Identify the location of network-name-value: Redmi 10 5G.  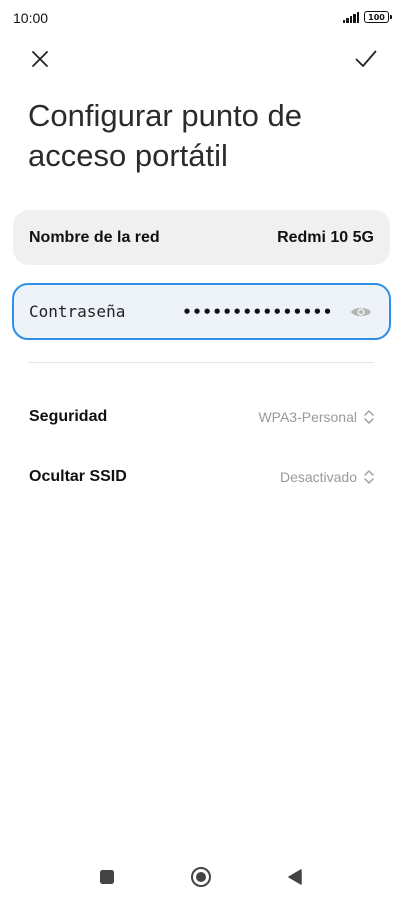
(325, 237).